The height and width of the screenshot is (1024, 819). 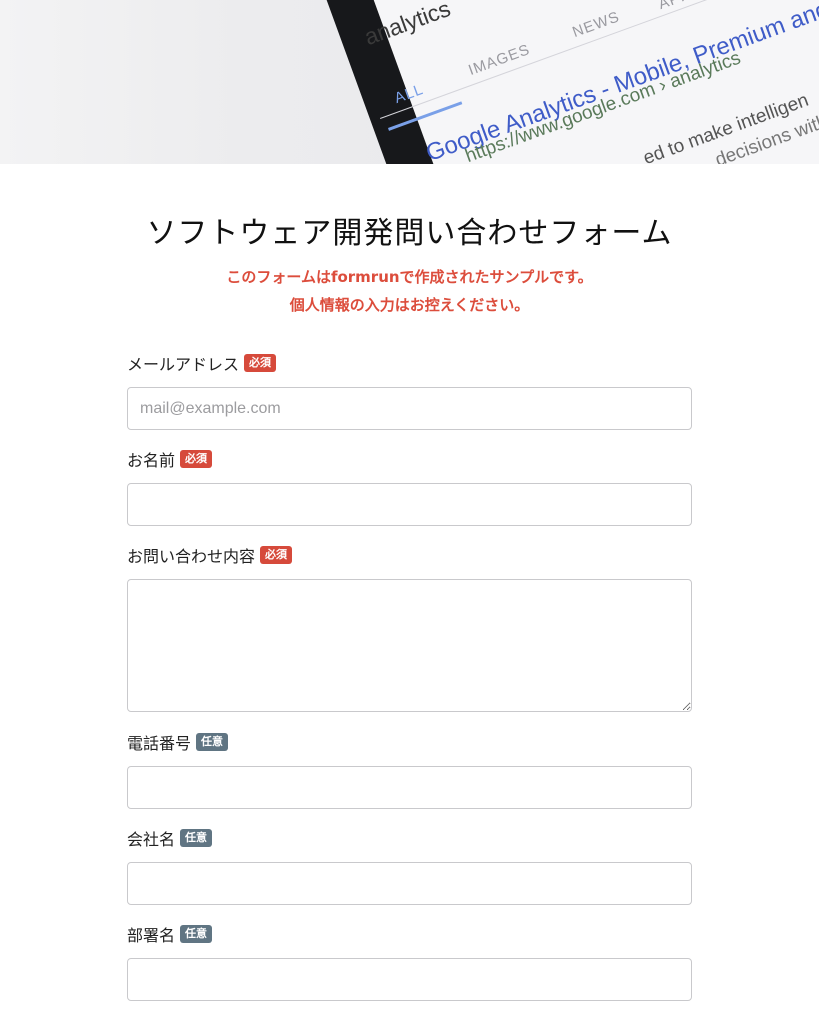 What do you see at coordinates (409, 408) in the screenshot?
I see `email-field` at bounding box center [409, 408].